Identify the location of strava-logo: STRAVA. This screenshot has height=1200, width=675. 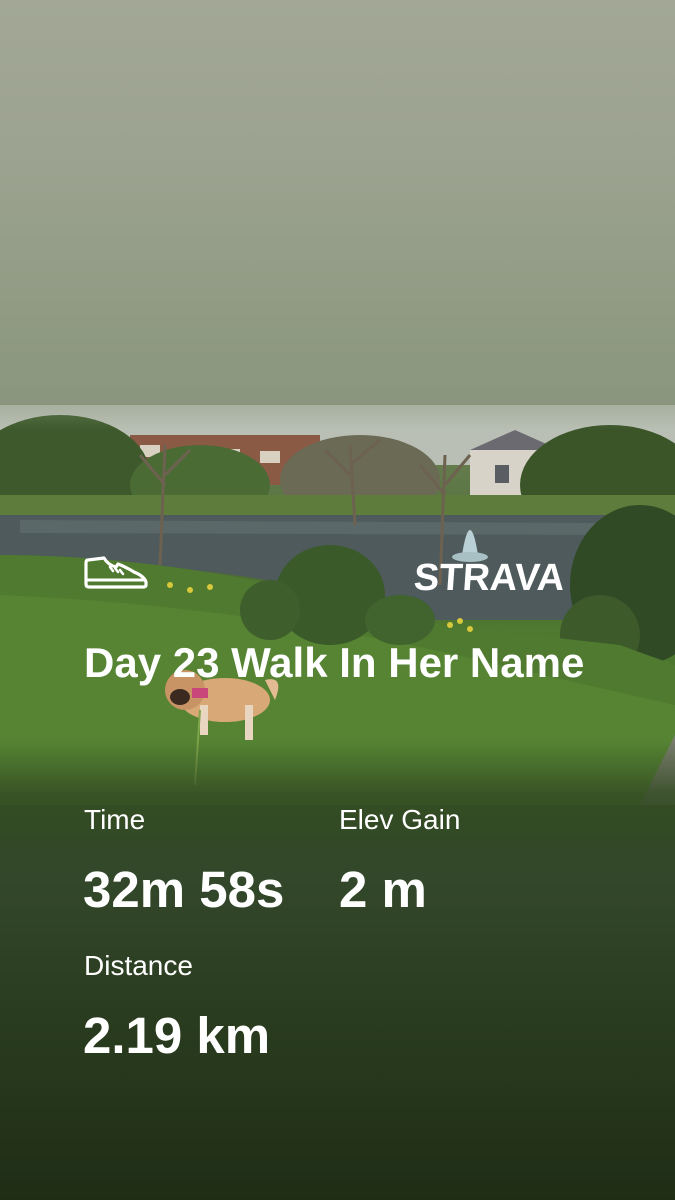
(489, 578).